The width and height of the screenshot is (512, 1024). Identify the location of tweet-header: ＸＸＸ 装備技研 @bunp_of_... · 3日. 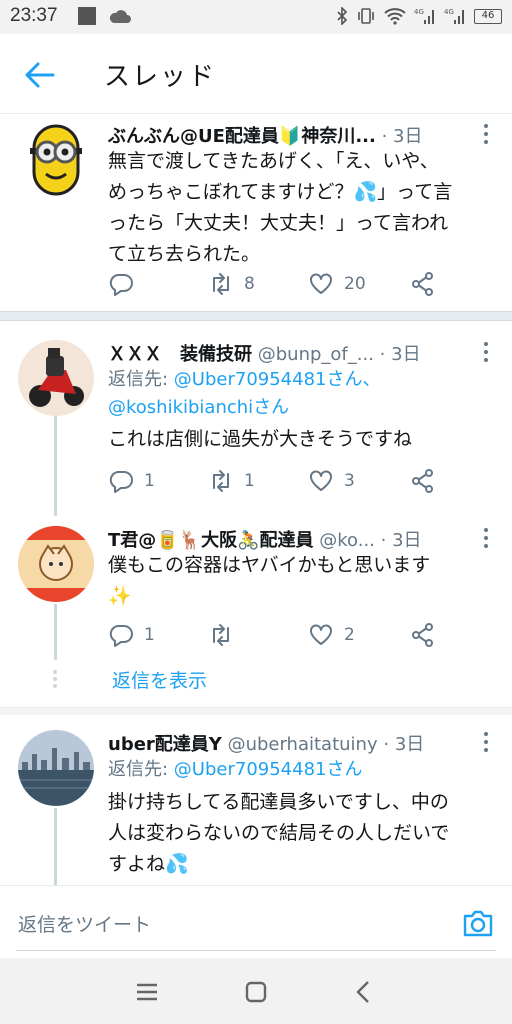
(290, 353).